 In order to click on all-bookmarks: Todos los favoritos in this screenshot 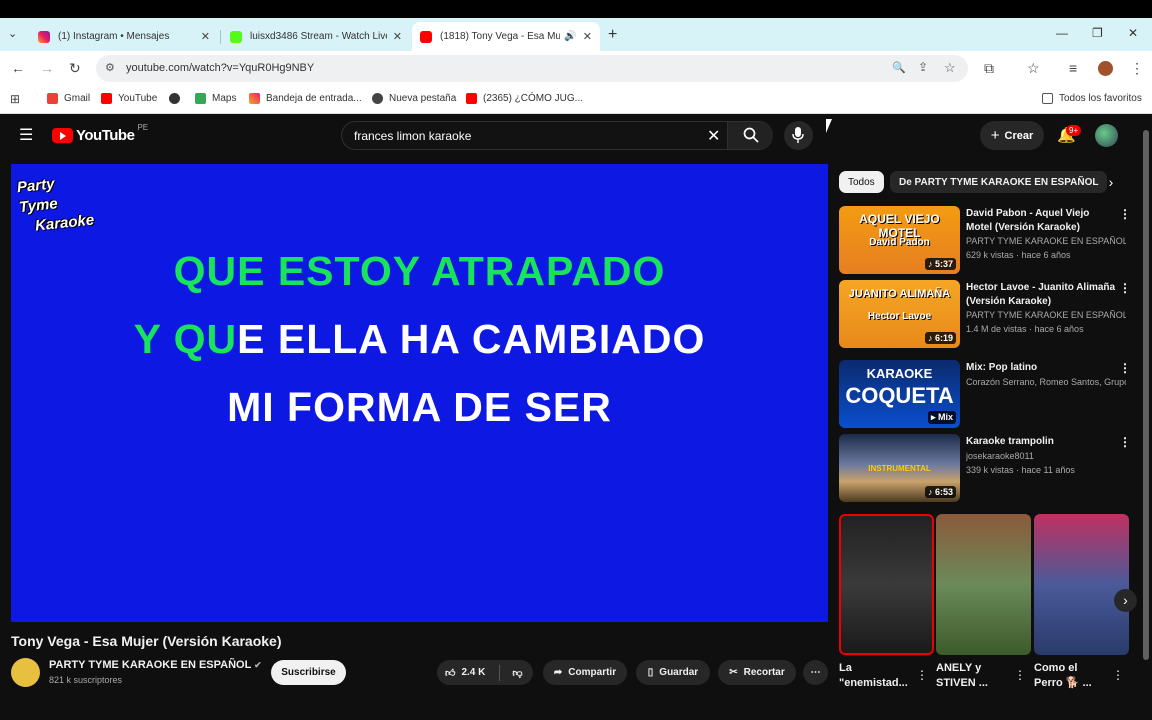, I will do `click(1092, 98)`.